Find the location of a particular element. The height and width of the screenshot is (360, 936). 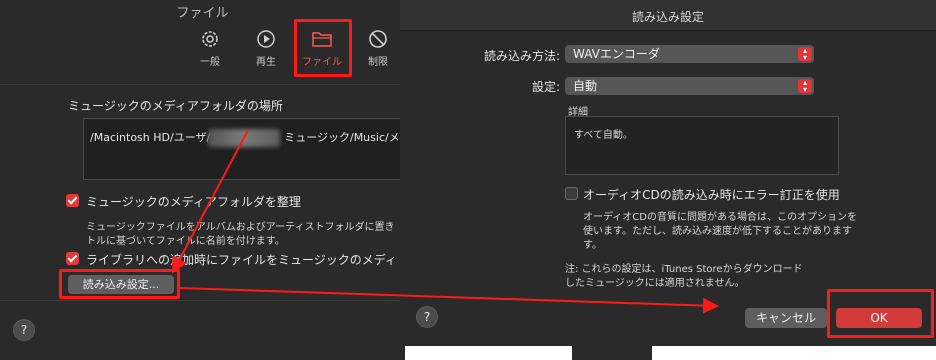

import-using-label: 読み込み方法: is located at coordinates (521, 56).